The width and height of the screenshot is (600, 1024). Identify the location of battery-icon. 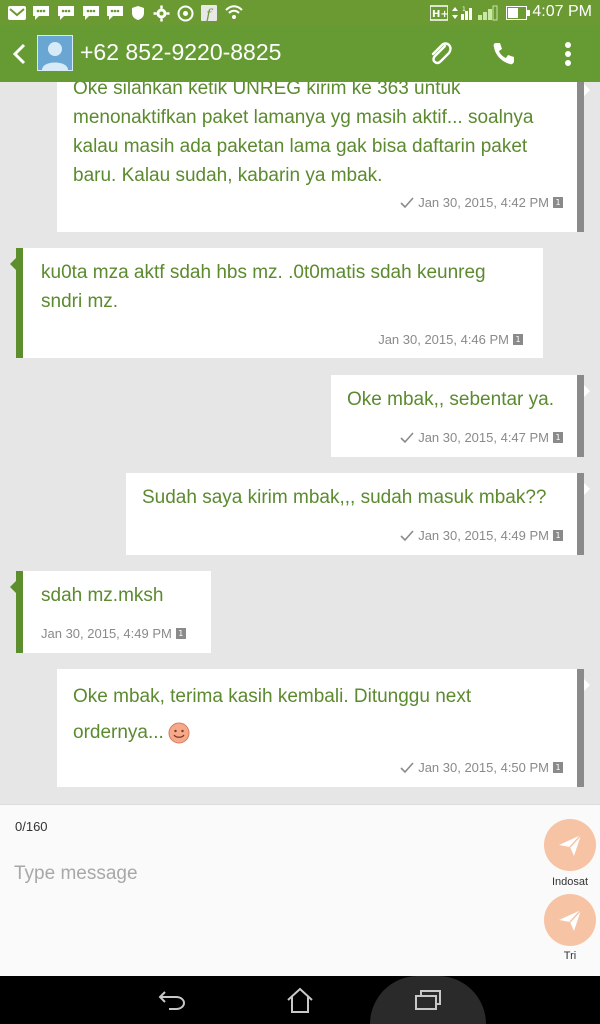
(518, 13).